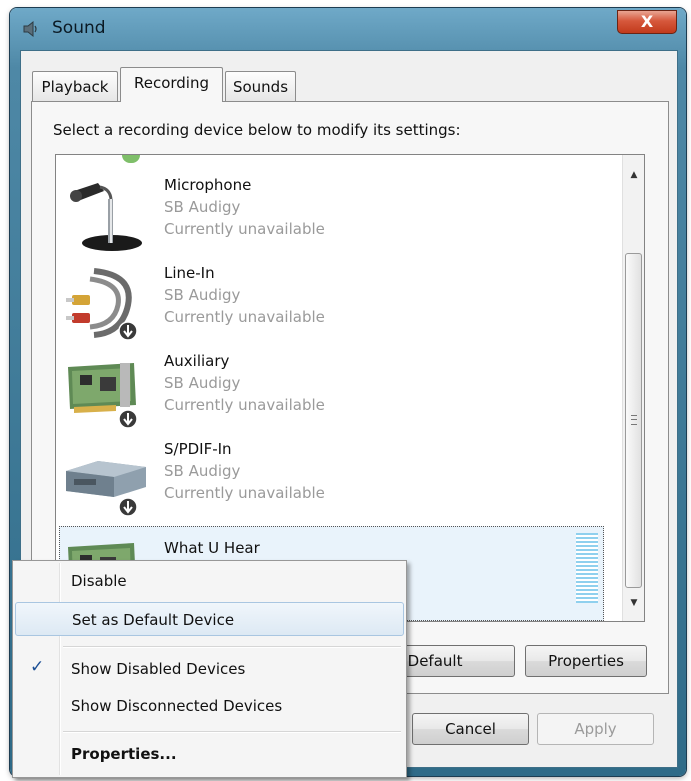  What do you see at coordinates (99, 581) in the screenshot?
I see `menu-item-label: Disable` at bounding box center [99, 581].